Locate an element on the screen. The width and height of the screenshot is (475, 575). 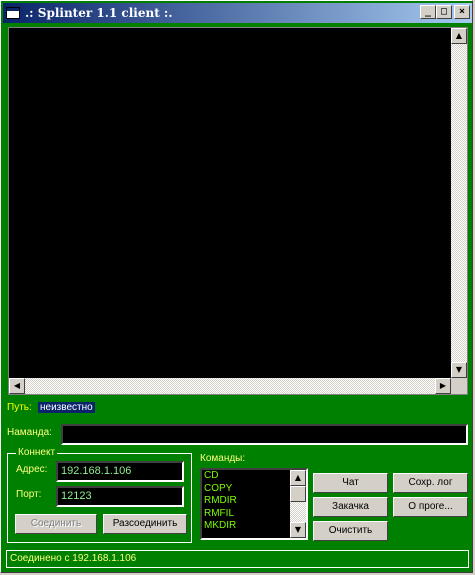
connect-group-title: Коннект is located at coordinates (37, 452).